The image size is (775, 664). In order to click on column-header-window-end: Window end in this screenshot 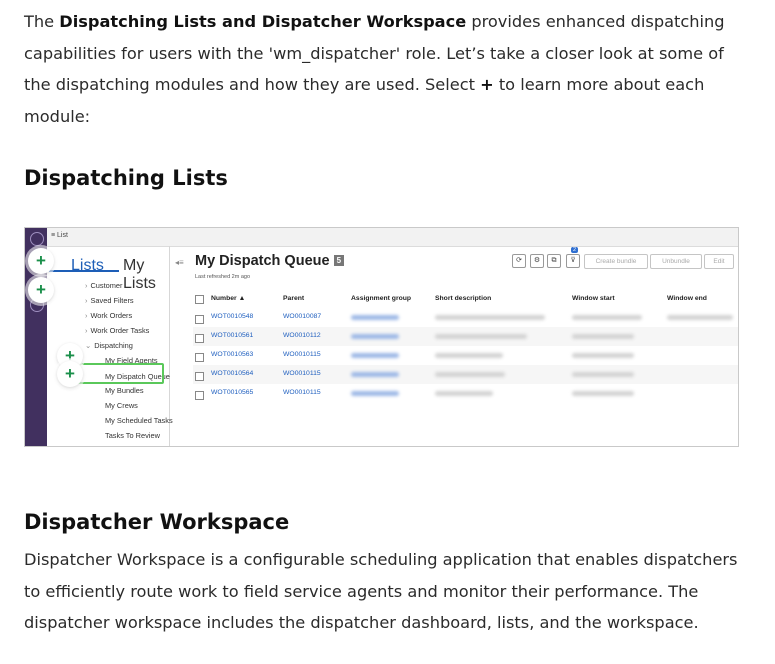, I will do `click(687, 298)`.